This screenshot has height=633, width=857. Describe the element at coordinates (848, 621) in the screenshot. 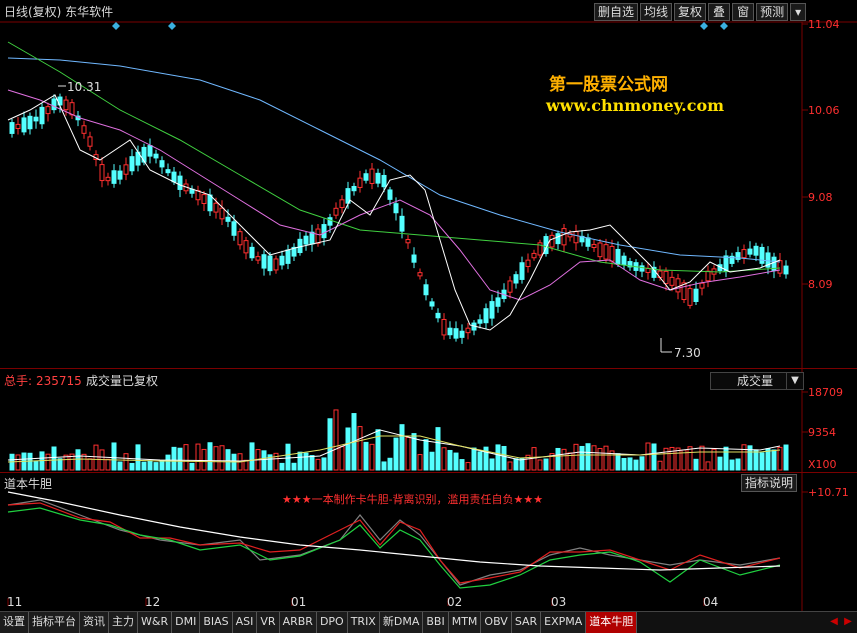

I see `scroll-right-icon: ▶` at that location.